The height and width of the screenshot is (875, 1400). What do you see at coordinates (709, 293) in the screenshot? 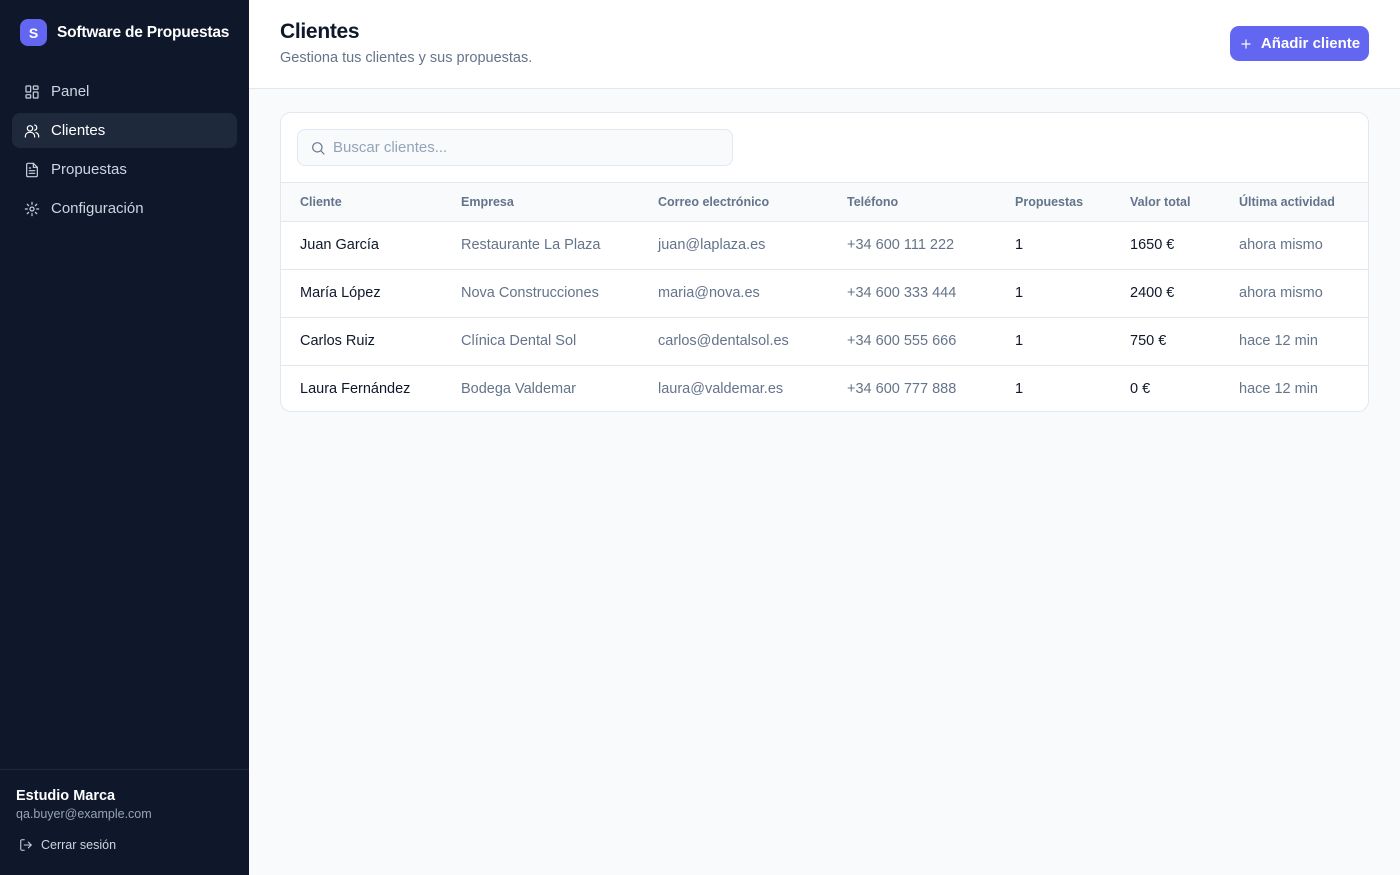
I see `cell-email: maria@nova.es` at bounding box center [709, 293].